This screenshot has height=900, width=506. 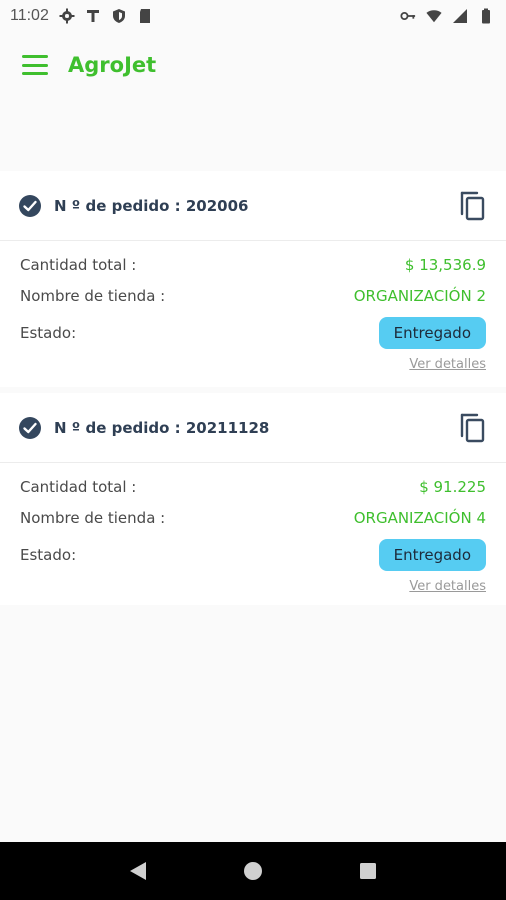 What do you see at coordinates (460, 16) in the screenshot?
I see `signal-icon` at bounding box center [460, 16].